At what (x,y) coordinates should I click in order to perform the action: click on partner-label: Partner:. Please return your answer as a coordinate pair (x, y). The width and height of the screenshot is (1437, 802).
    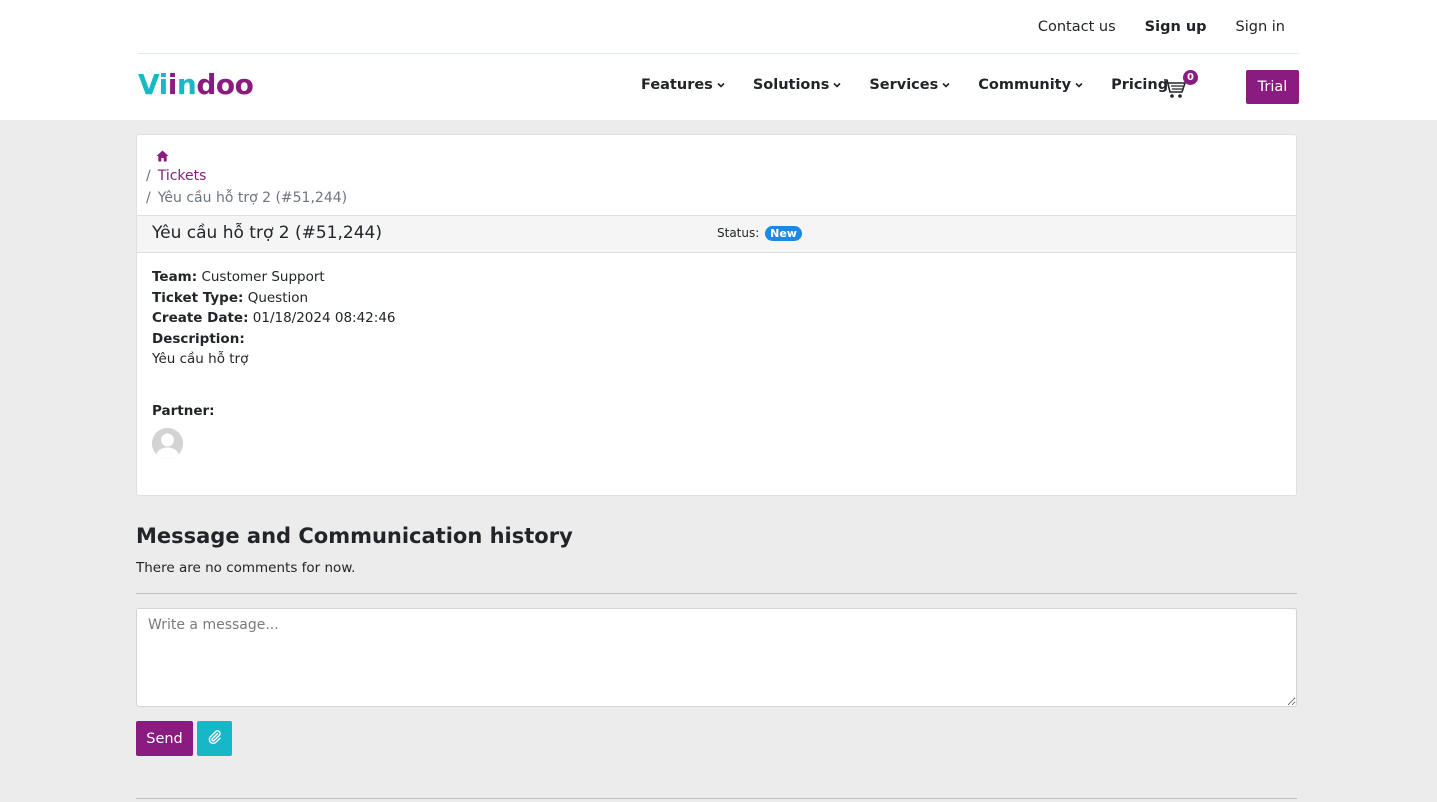
    Looking at the image, I should click on (183, 411).